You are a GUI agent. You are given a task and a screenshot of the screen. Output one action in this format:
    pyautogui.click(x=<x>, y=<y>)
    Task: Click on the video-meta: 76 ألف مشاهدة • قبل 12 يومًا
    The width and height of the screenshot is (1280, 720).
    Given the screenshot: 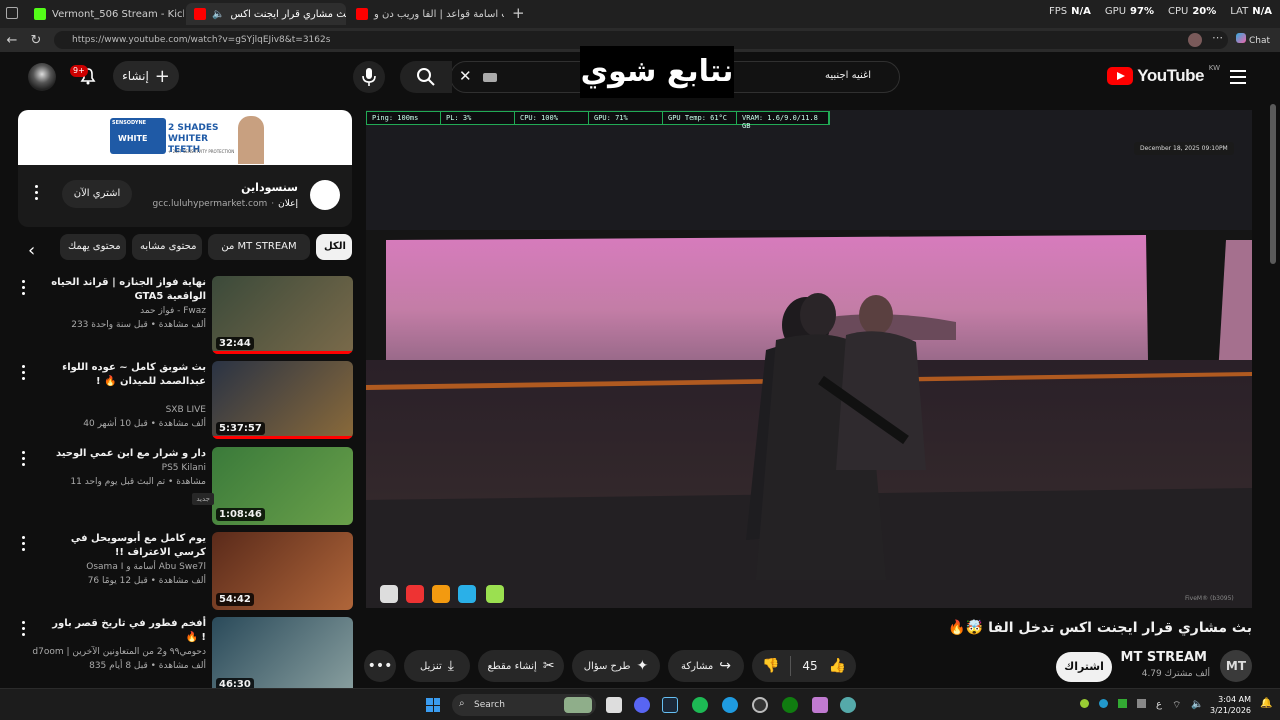 What is the action you would take?
    pyautogui.click(x=146, y=581)
    